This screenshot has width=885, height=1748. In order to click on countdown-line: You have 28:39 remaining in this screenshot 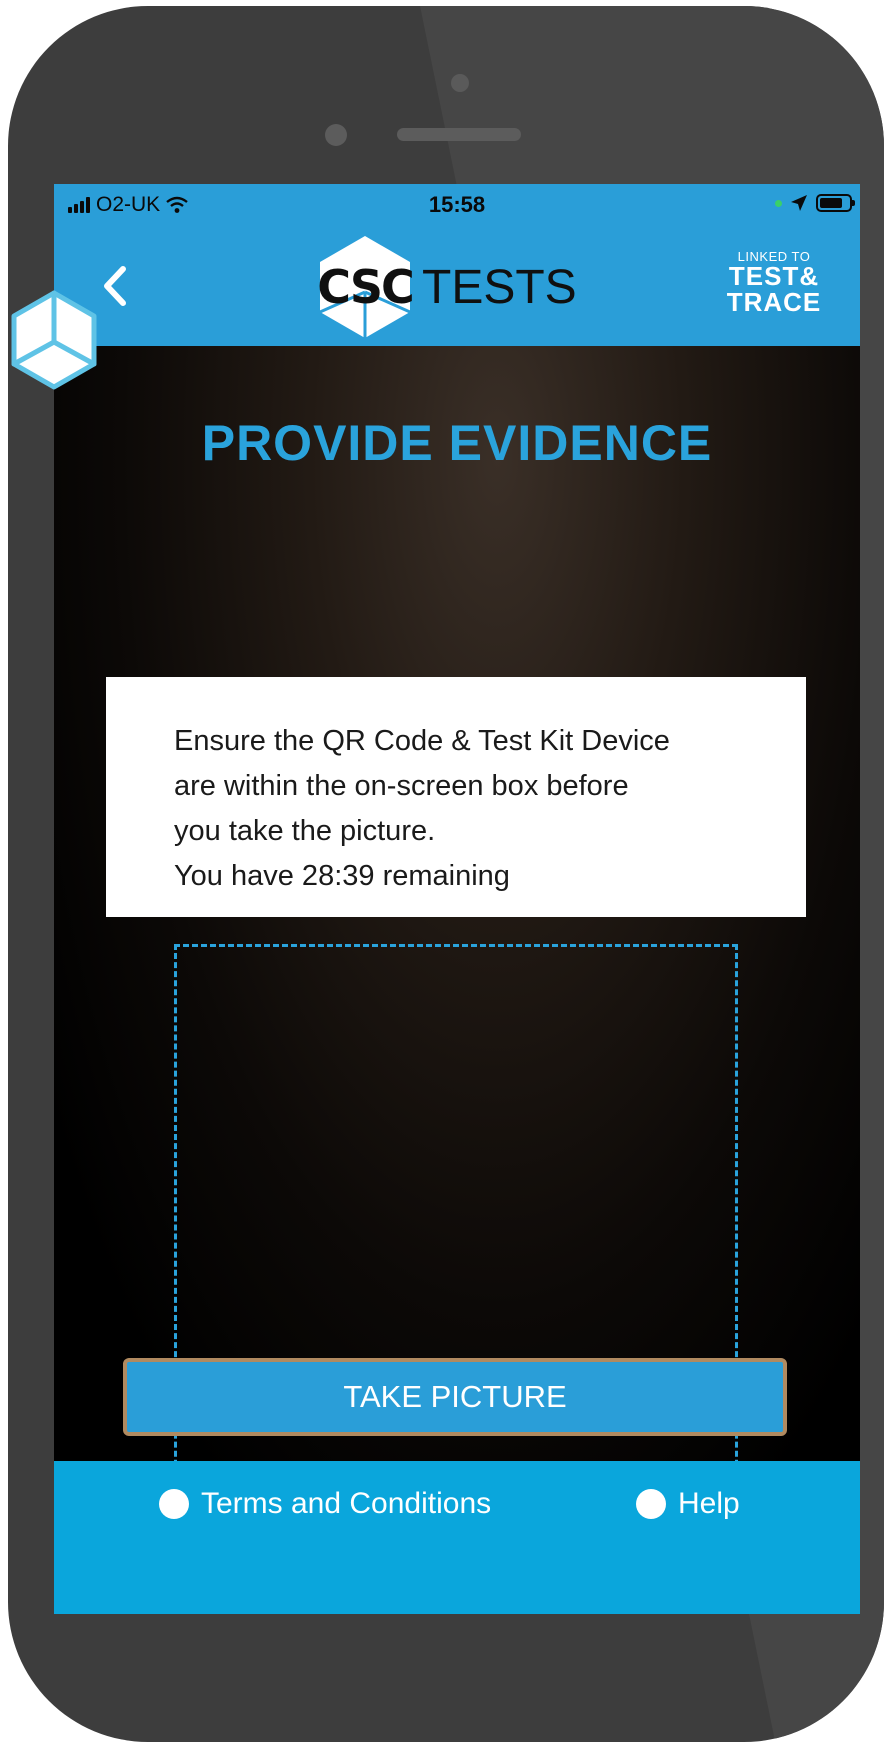, I will do `click(342, 876)`.